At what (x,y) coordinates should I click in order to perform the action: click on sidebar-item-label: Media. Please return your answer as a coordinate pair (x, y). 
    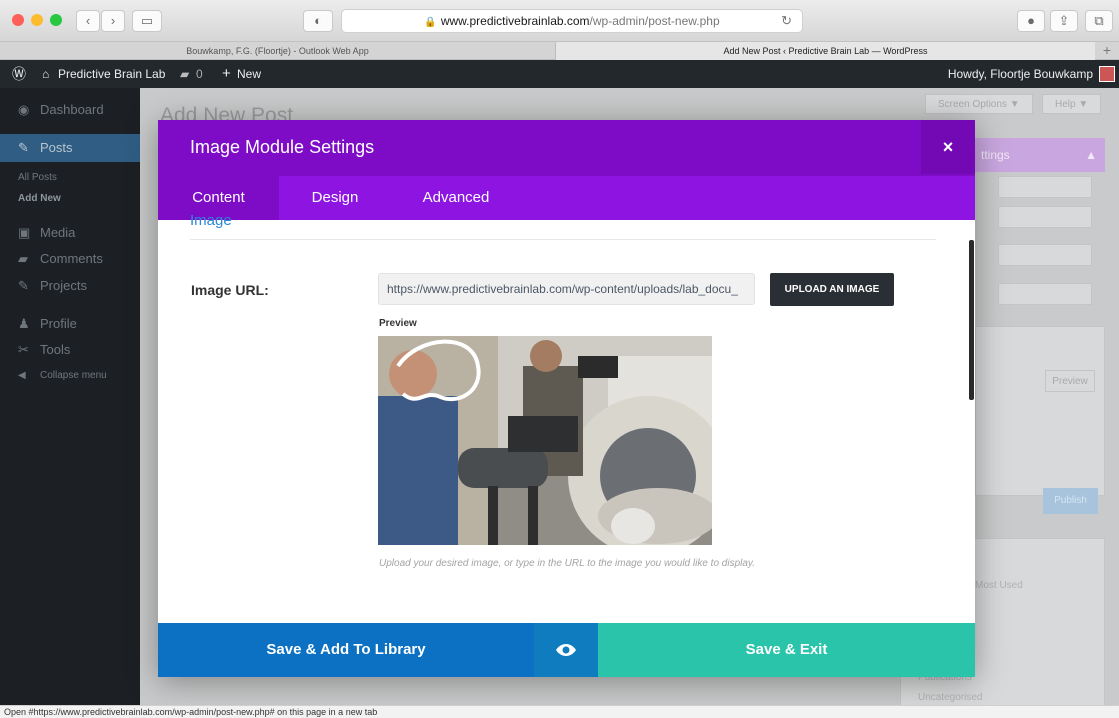
    Looking at the image, I should click on (58, 232).